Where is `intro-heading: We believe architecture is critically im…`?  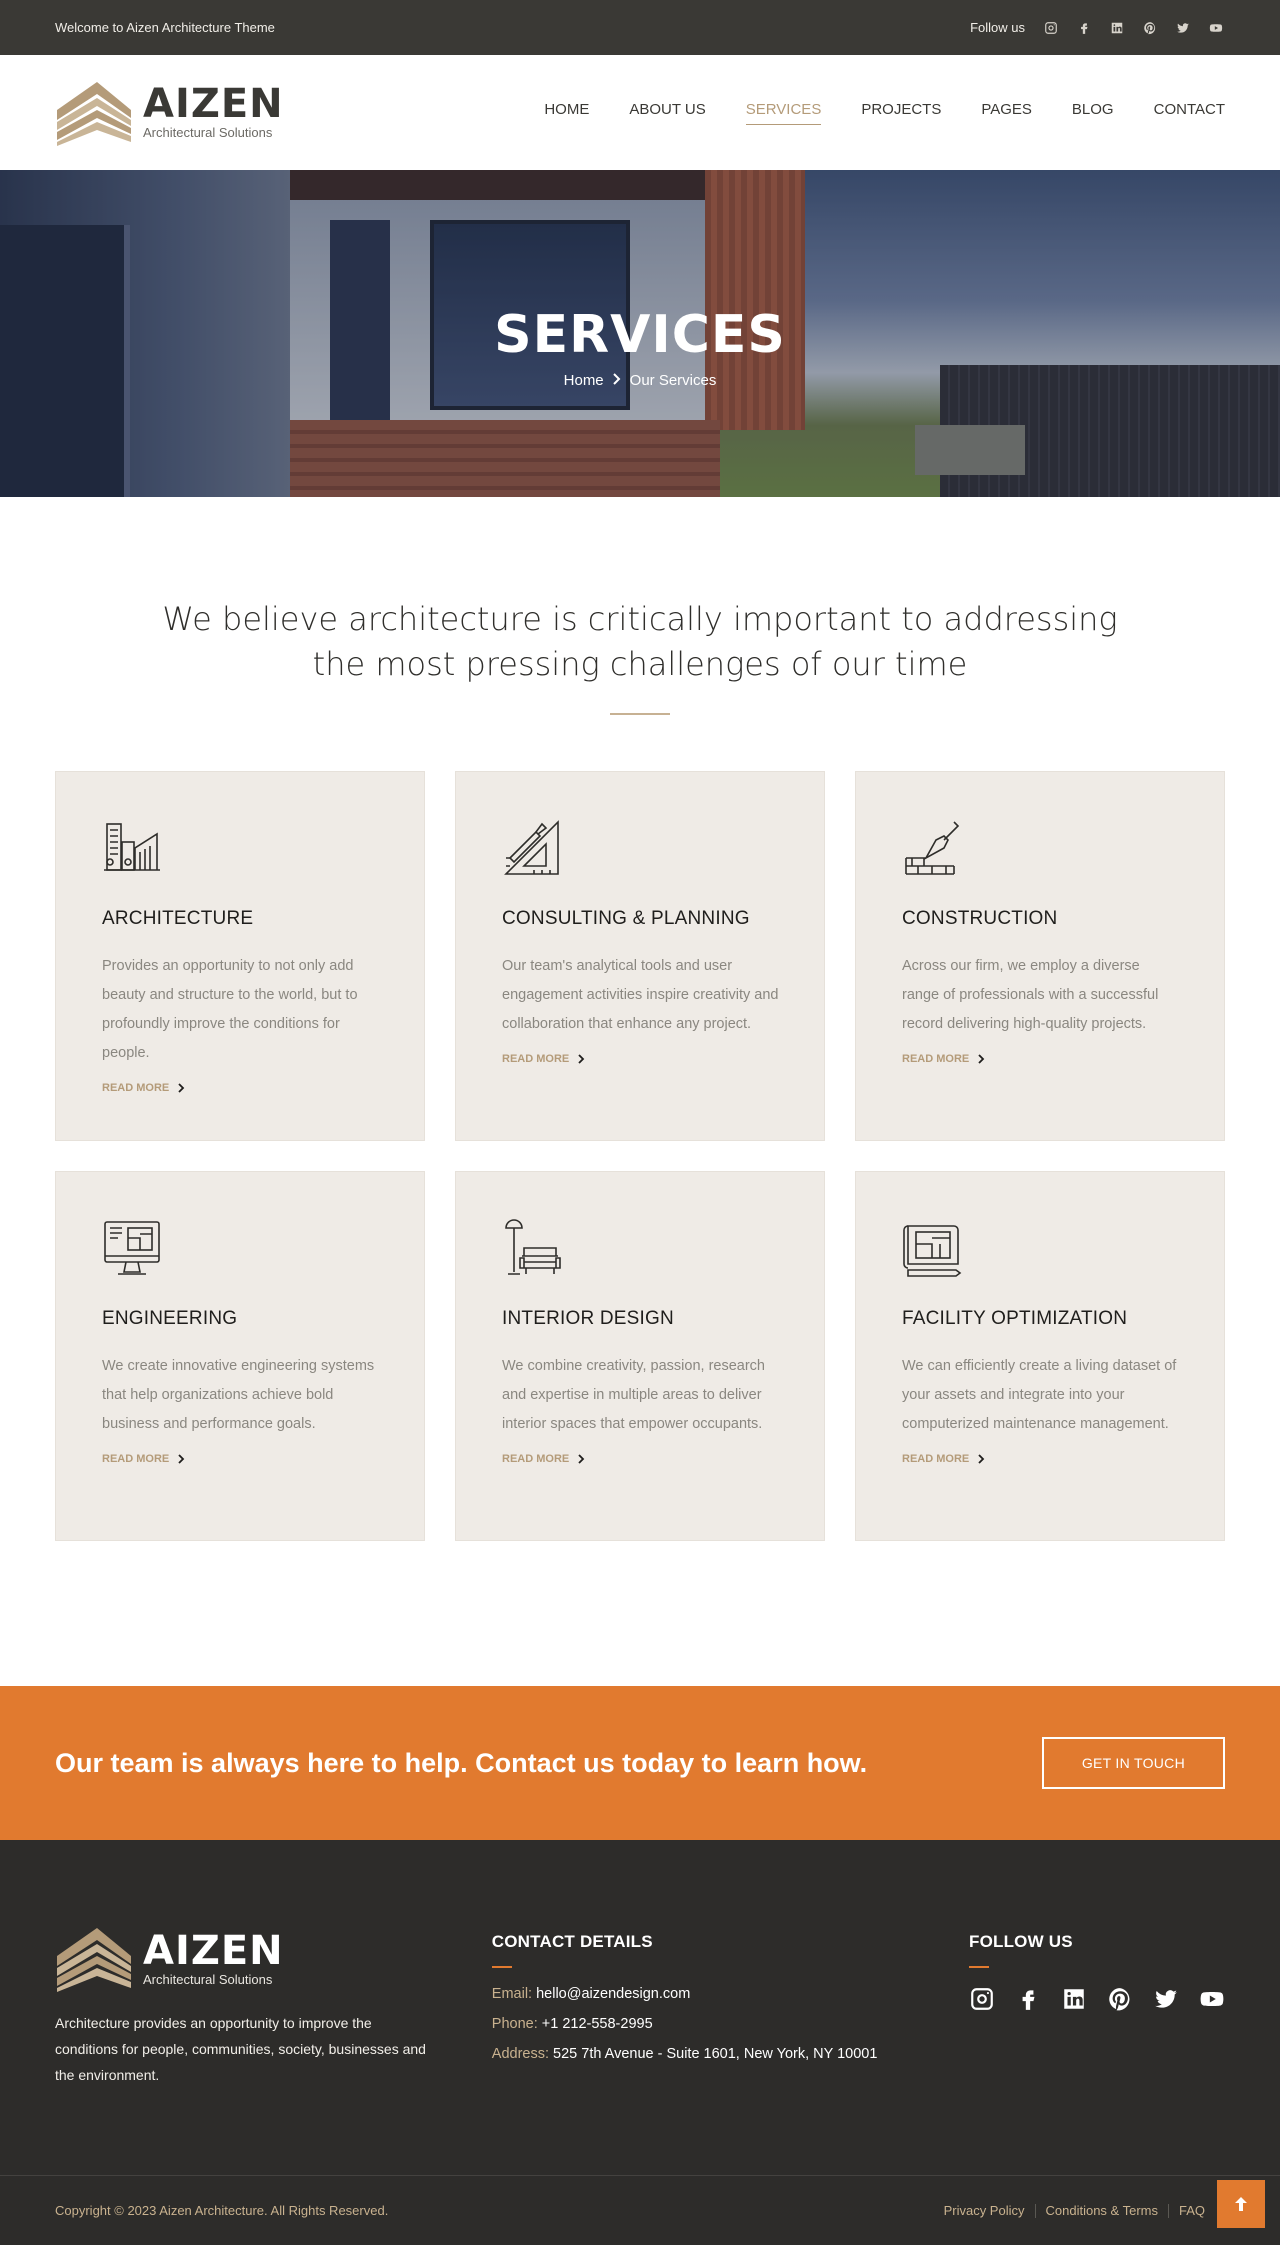
intro-heading: We believe architecture is critically im… is located at coordinates (640, 642).